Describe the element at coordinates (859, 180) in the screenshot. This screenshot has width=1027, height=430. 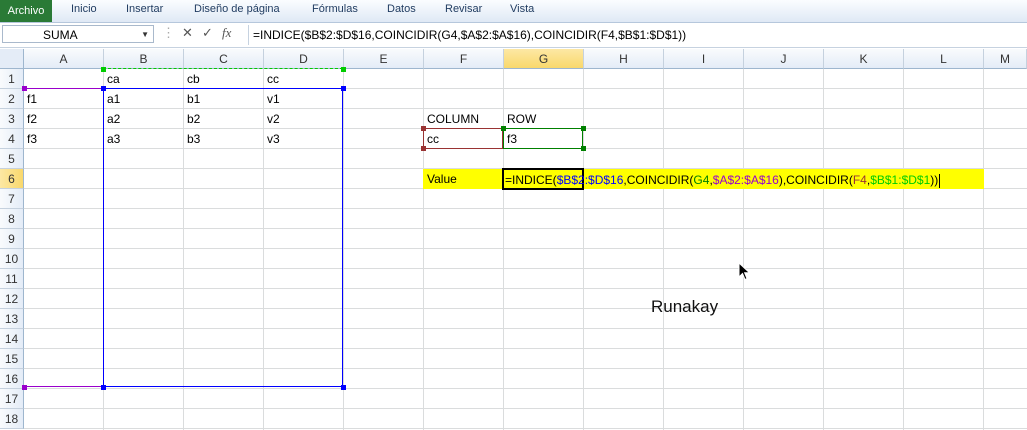
I see `formula-token: F4` at that location.